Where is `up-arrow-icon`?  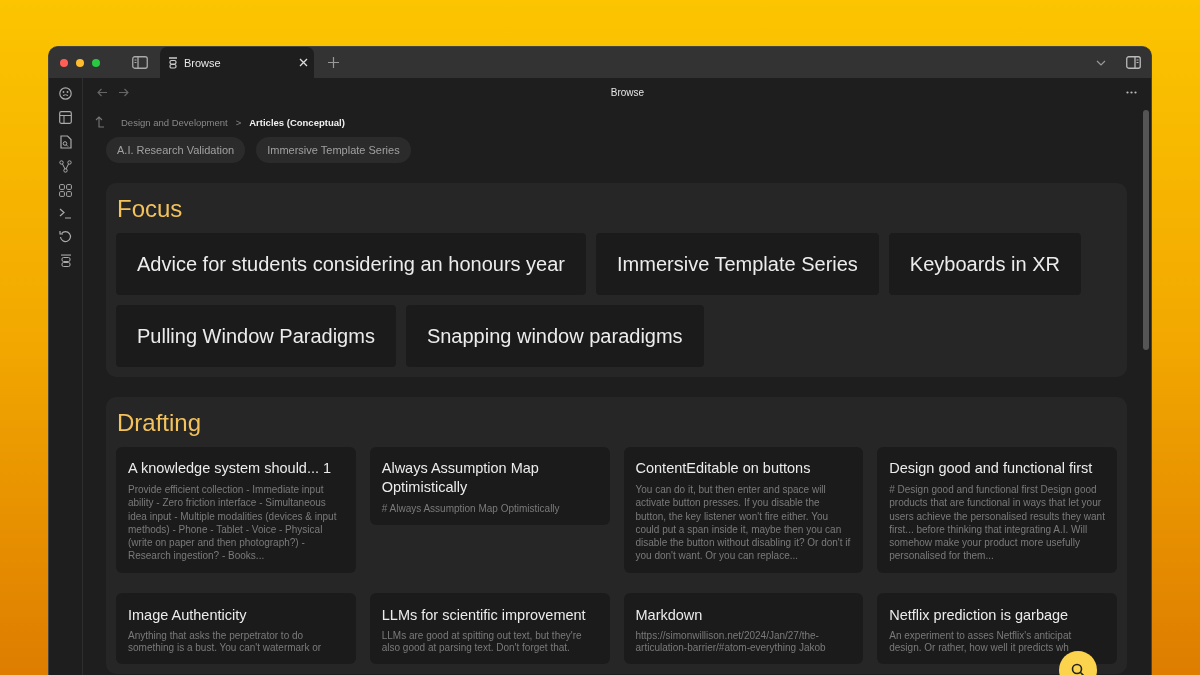
up-arrow-icon is located at coordinates (100, 122).